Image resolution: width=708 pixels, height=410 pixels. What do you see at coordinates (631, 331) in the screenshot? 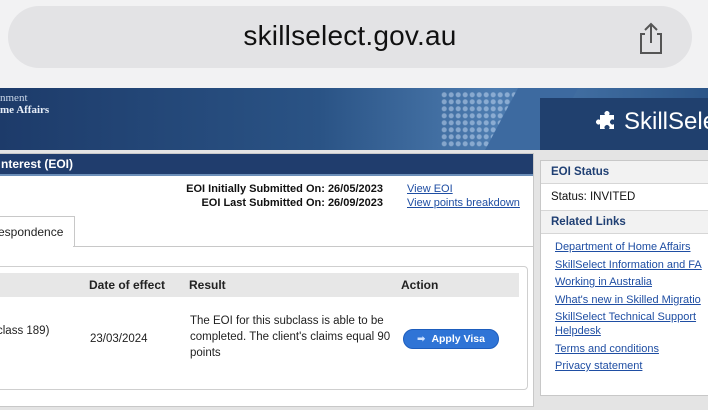
I see `link-helpdesk: Helpdesk` at bounding box center [631, 331].